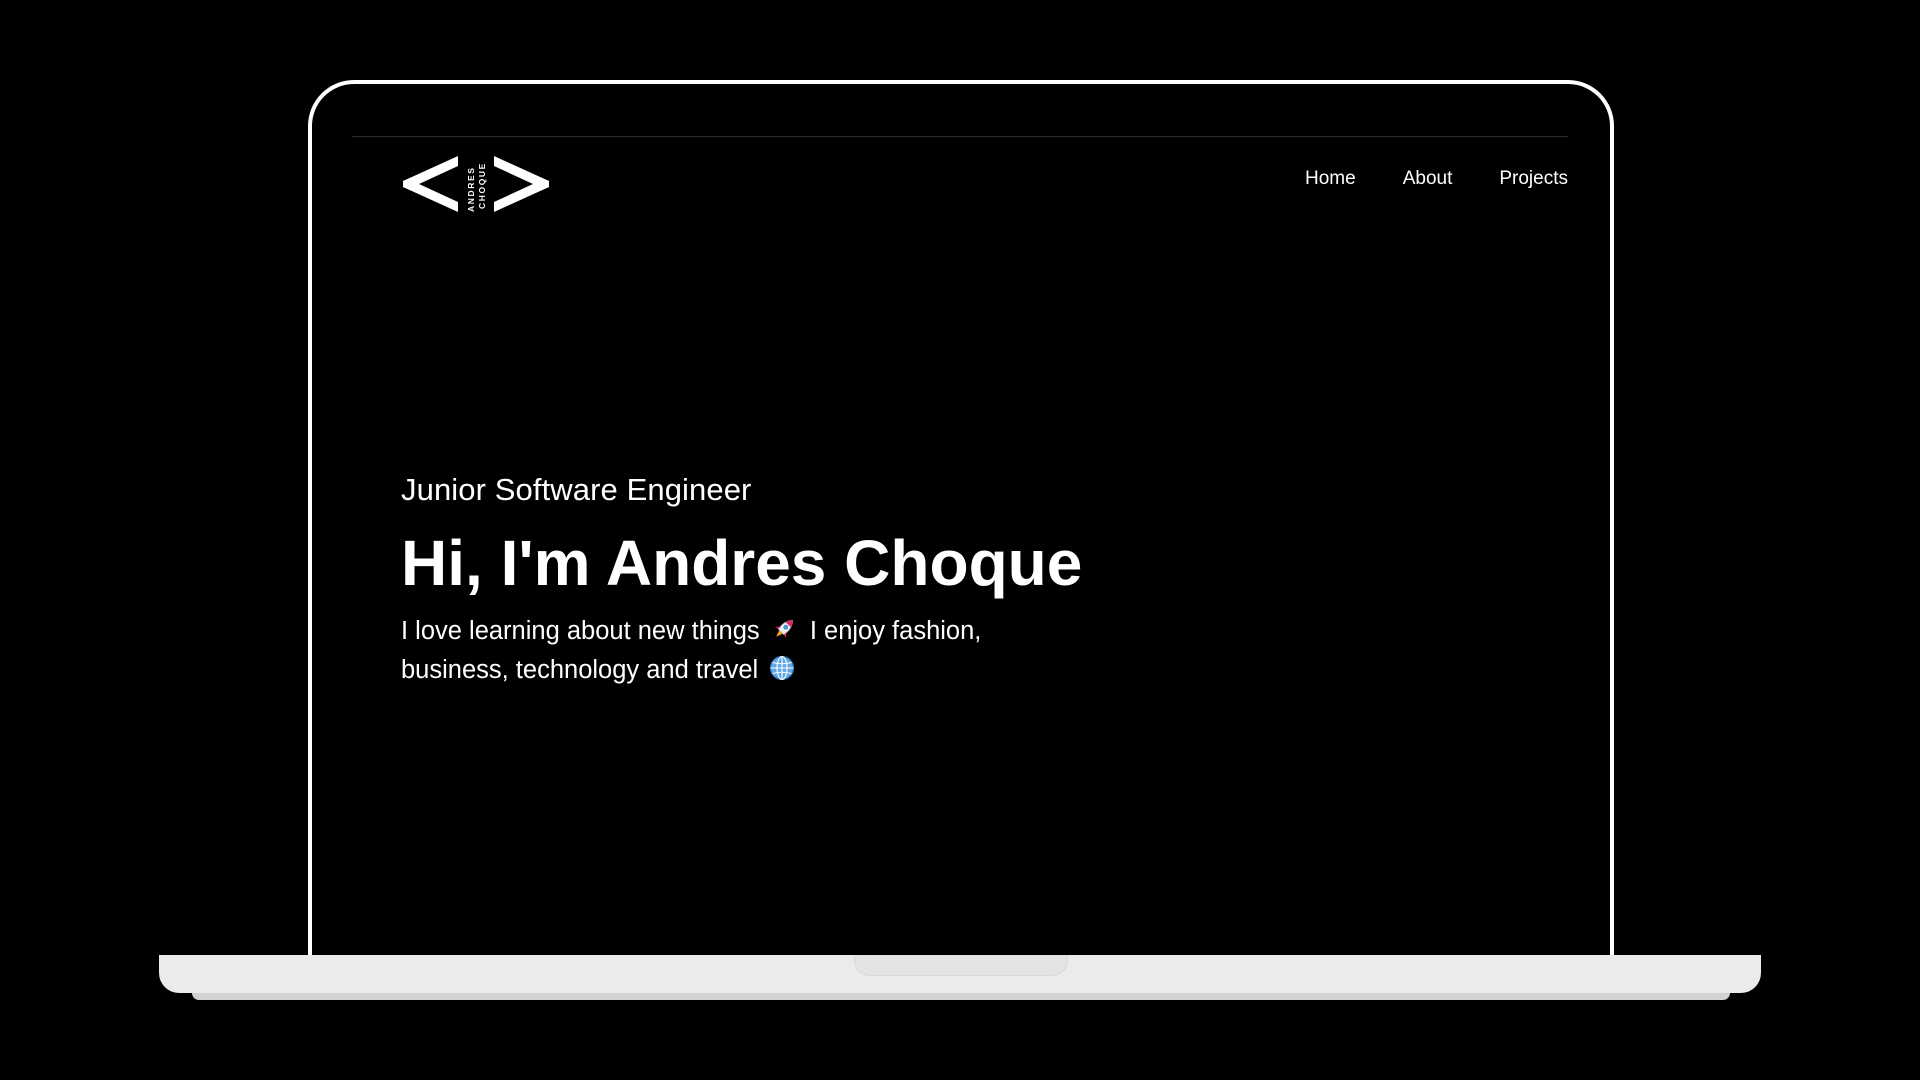 This screenshot has width=1920, height=1080. I want to click on nav-projects-link: Projects, so click(1533, 179).